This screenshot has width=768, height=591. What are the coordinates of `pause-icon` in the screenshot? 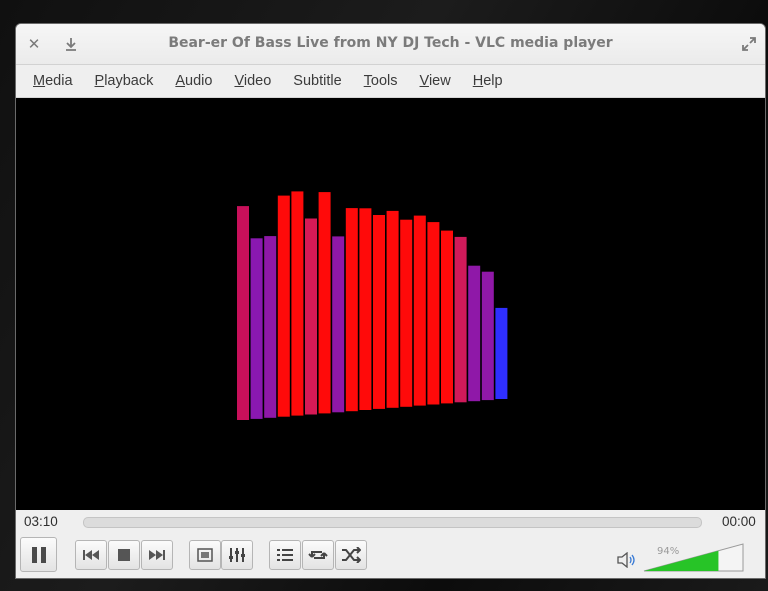 It's located at (38, 554).